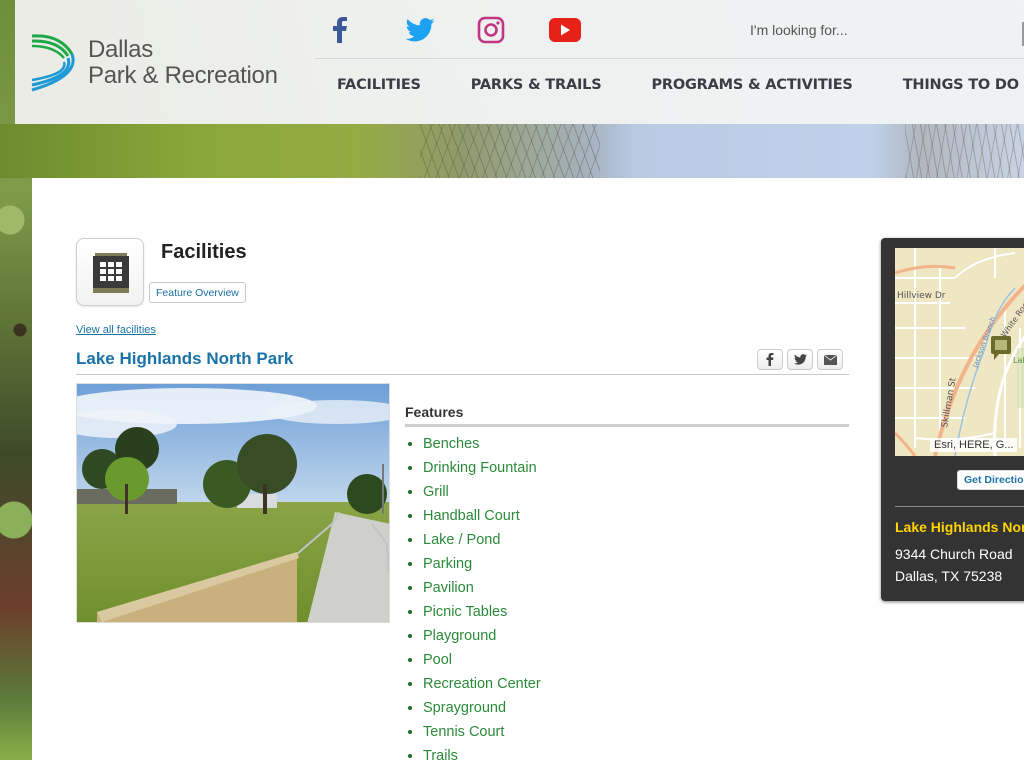  Describe the element at coordinates (474, 636) in the screenshot. I see `feature-item: Playground` at that location.